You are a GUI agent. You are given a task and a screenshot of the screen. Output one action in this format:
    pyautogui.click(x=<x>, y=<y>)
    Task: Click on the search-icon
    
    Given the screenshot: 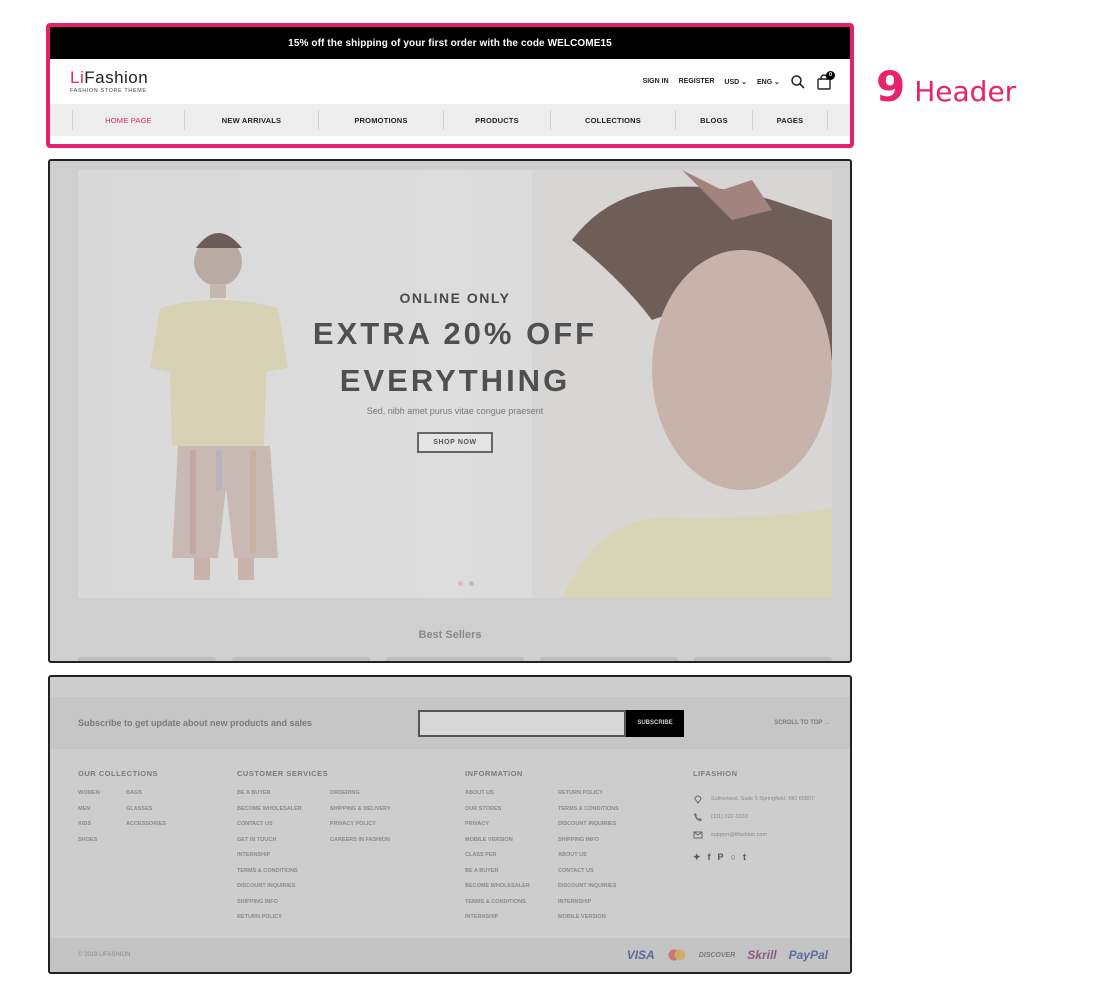 What is the action you would take?
    pyautogui.click(x=798, y=82)
    